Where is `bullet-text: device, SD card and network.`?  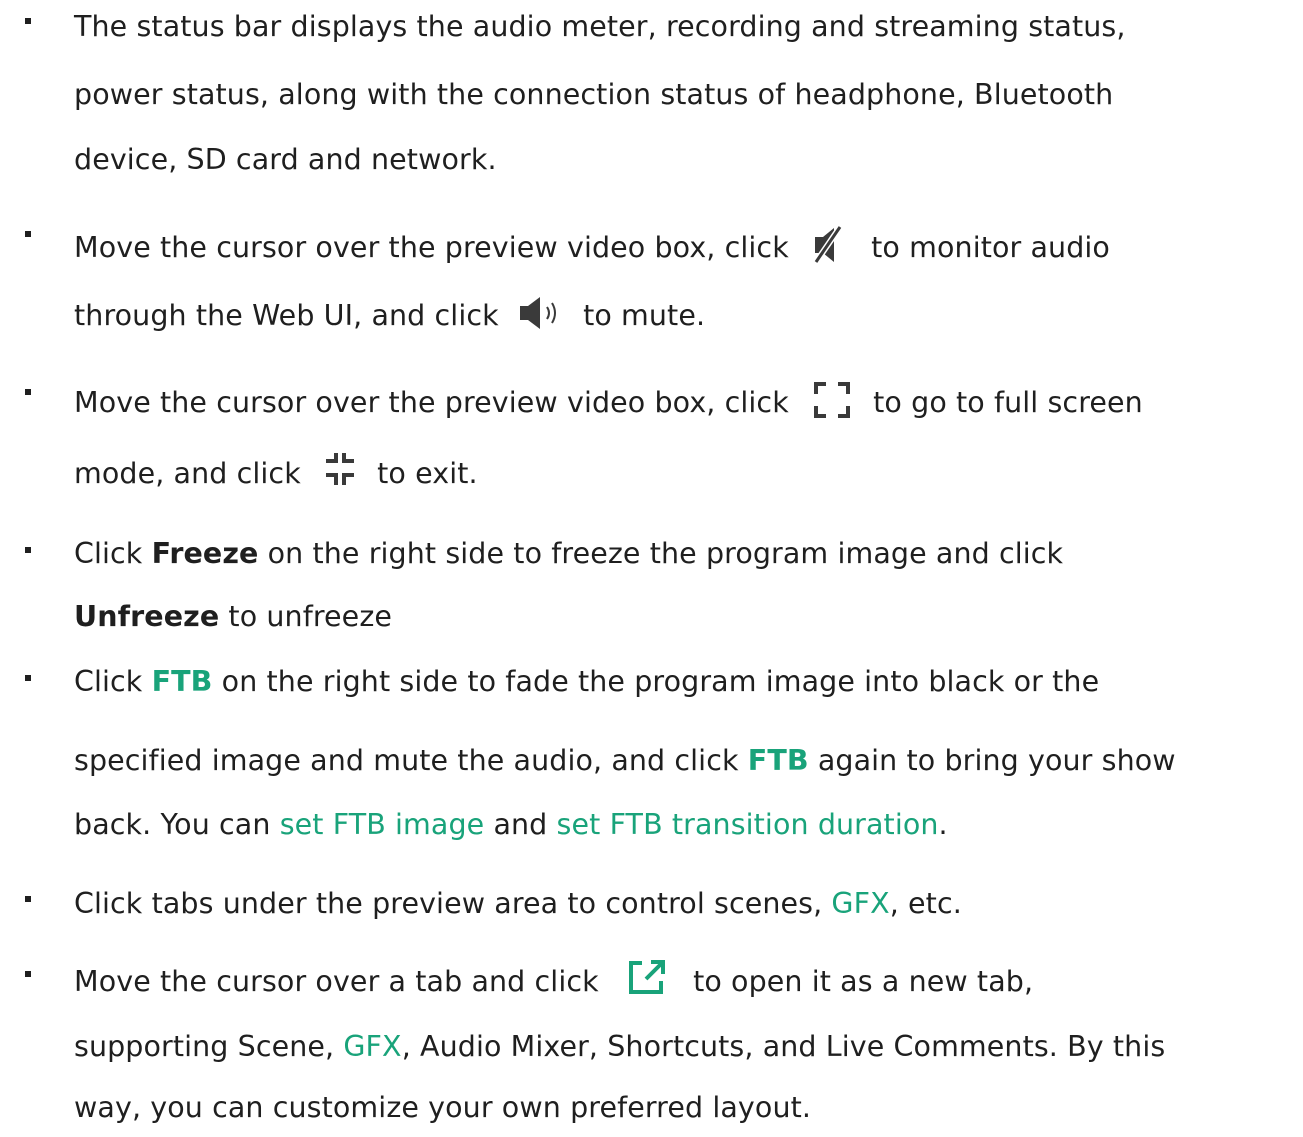 bullet-text: device, SD card and network. is located at coordinates (285, 159).